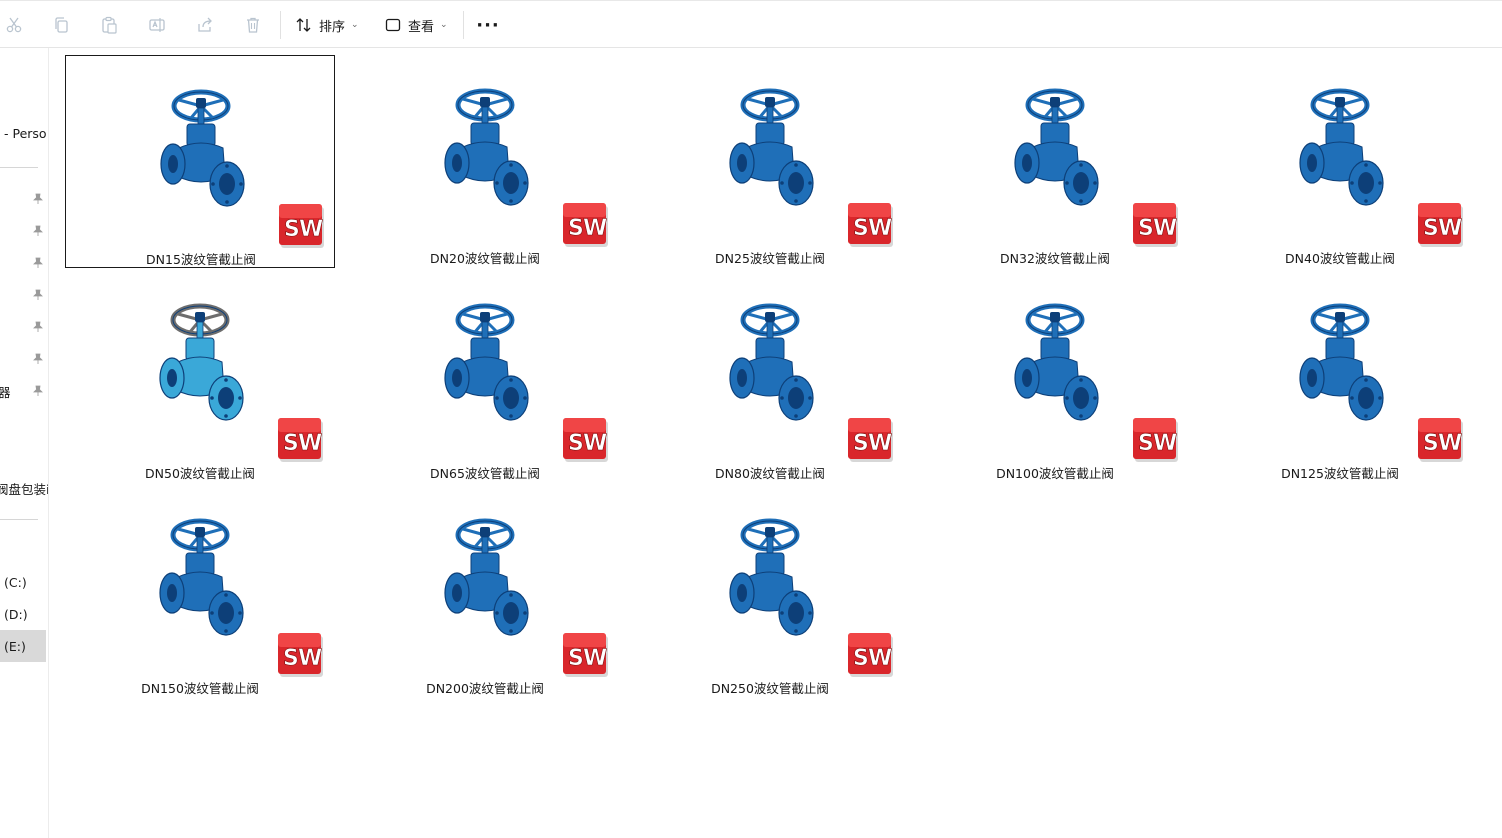  Describe the element at coordinates (332, 27) in the screenshot. I see `sort-label: 排序` at that location.